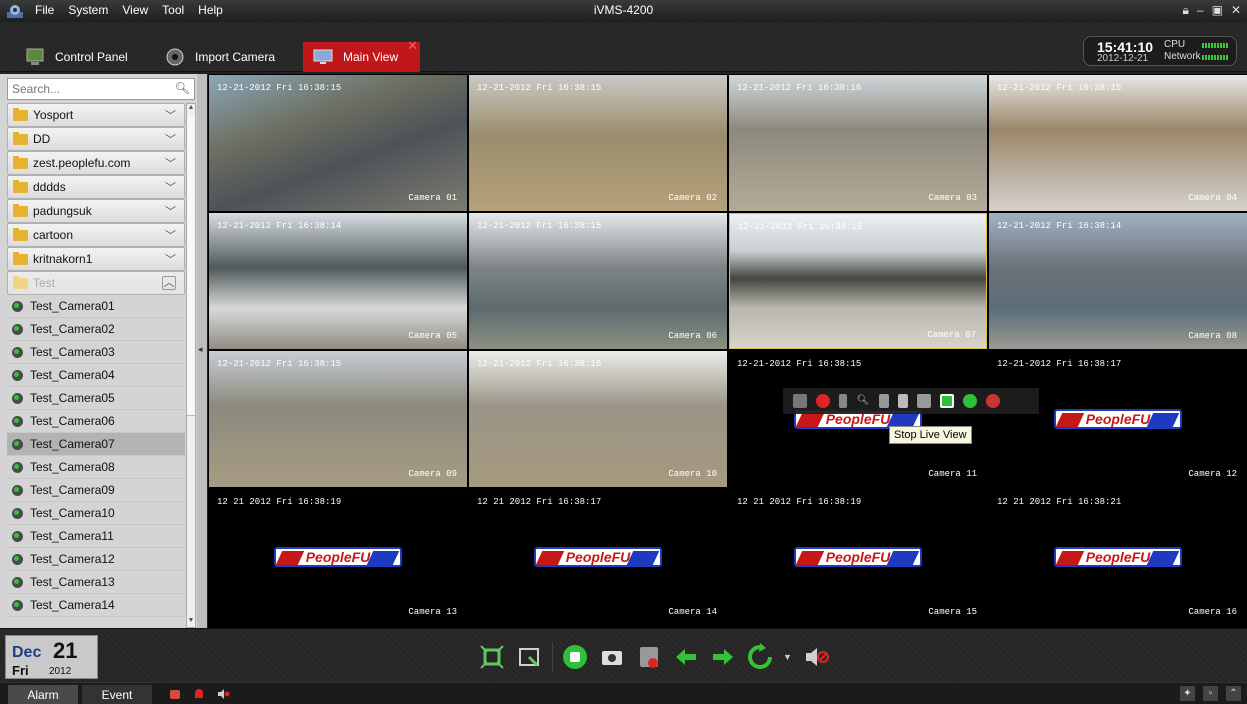  Describe the element at coordinates (723, 657) in the screenshot. I see `next-page-icon` at that location.